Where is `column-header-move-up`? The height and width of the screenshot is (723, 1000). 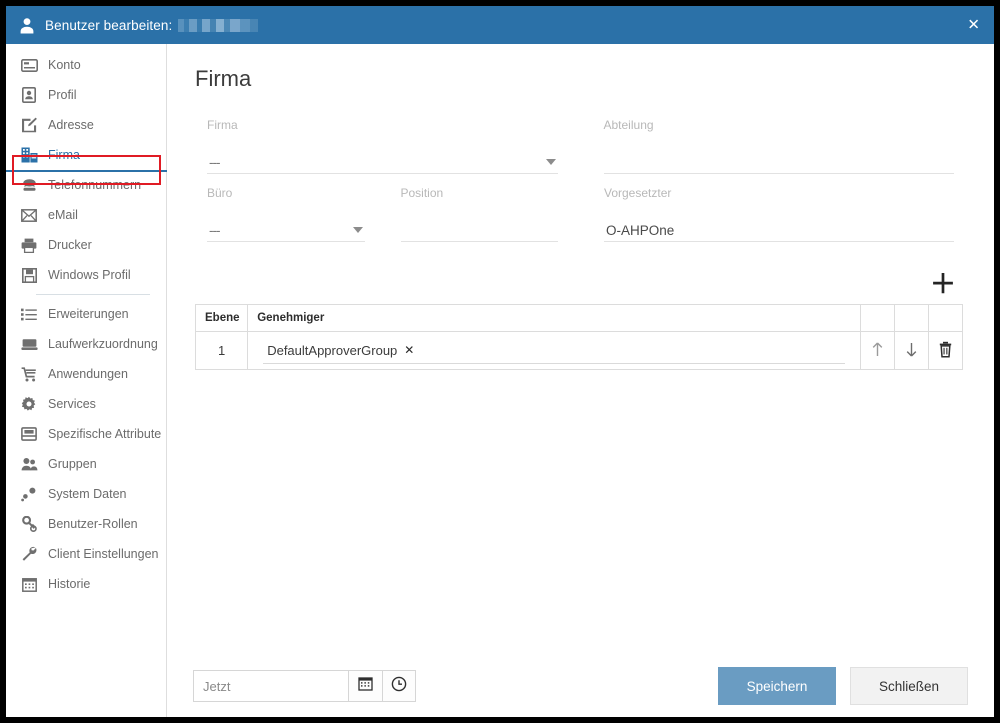 column-header-move-up is located at coordinates (877, 318).